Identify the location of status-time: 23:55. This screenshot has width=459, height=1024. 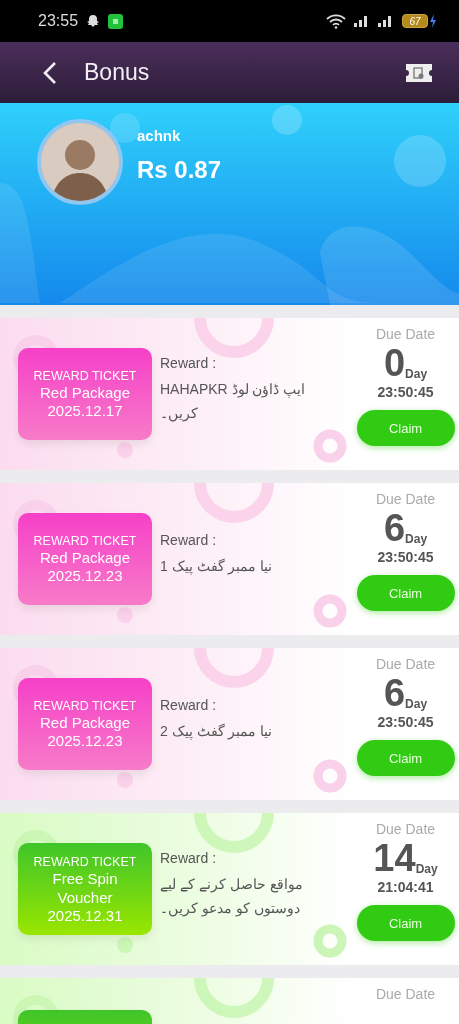
(58, 21).